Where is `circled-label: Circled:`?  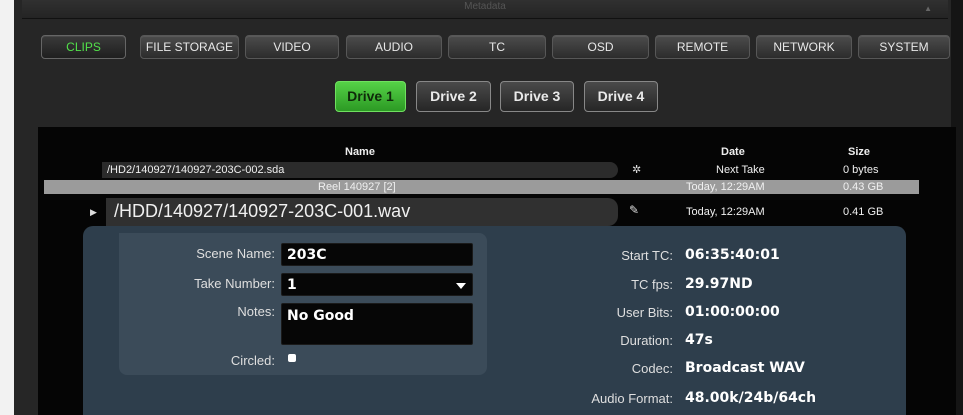
circled-label: Circled: is located at coordinates (252, 360).